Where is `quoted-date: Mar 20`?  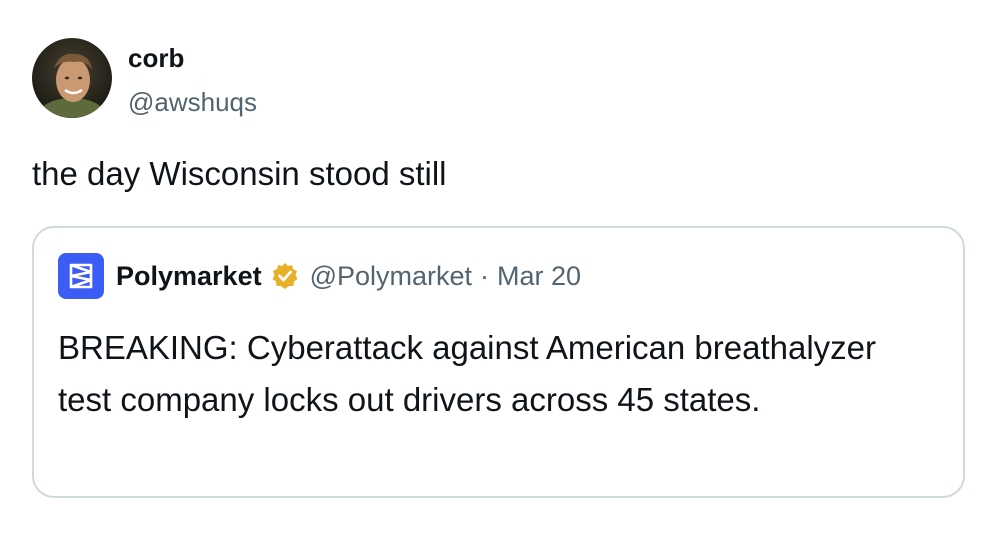
quoted-date: Mar 20 is located at coordinates (539, 276).